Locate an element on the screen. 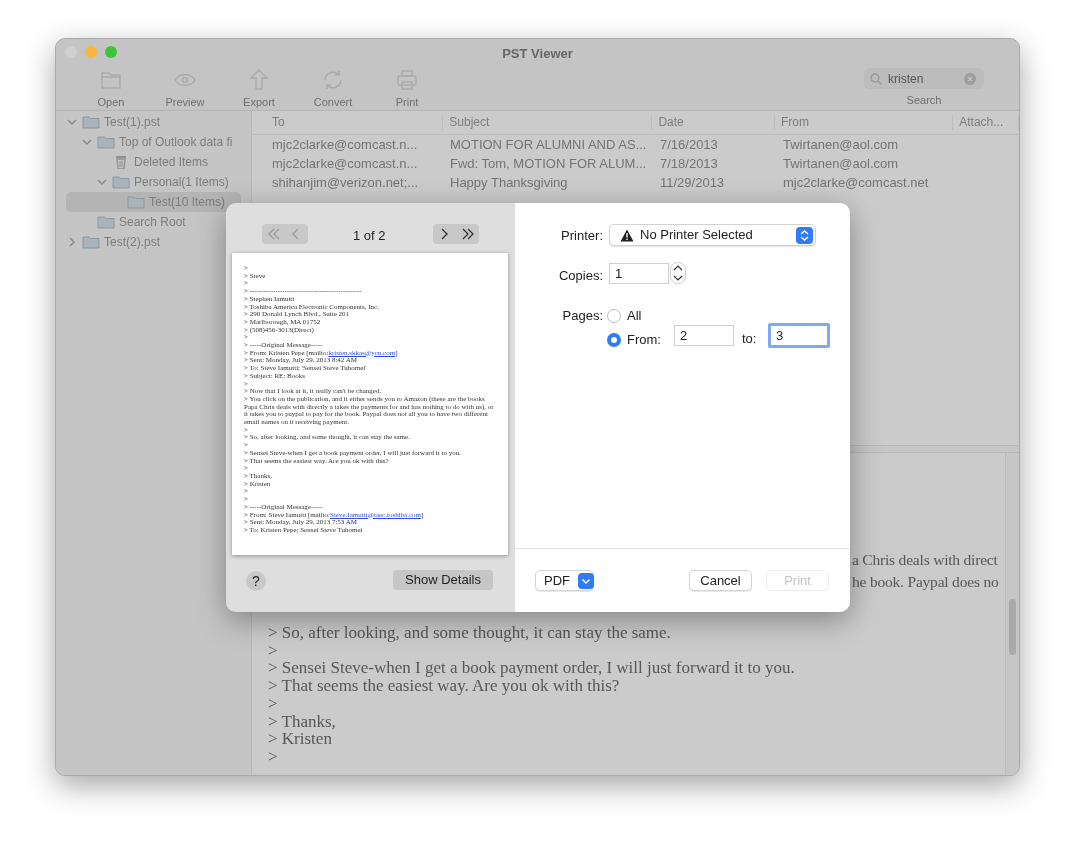 This screenshot has height=850, width=1075. table-cell-text: 11/29/2013 is located at coordinates (692, 182).